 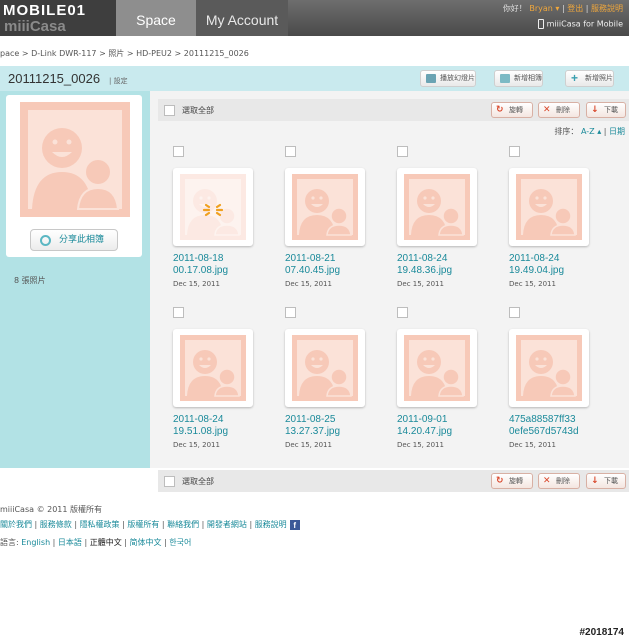 What do you see at coordinates (156, 18) in the screenshot?
I see `tab-space: Space` at bounding box center [156, 18].